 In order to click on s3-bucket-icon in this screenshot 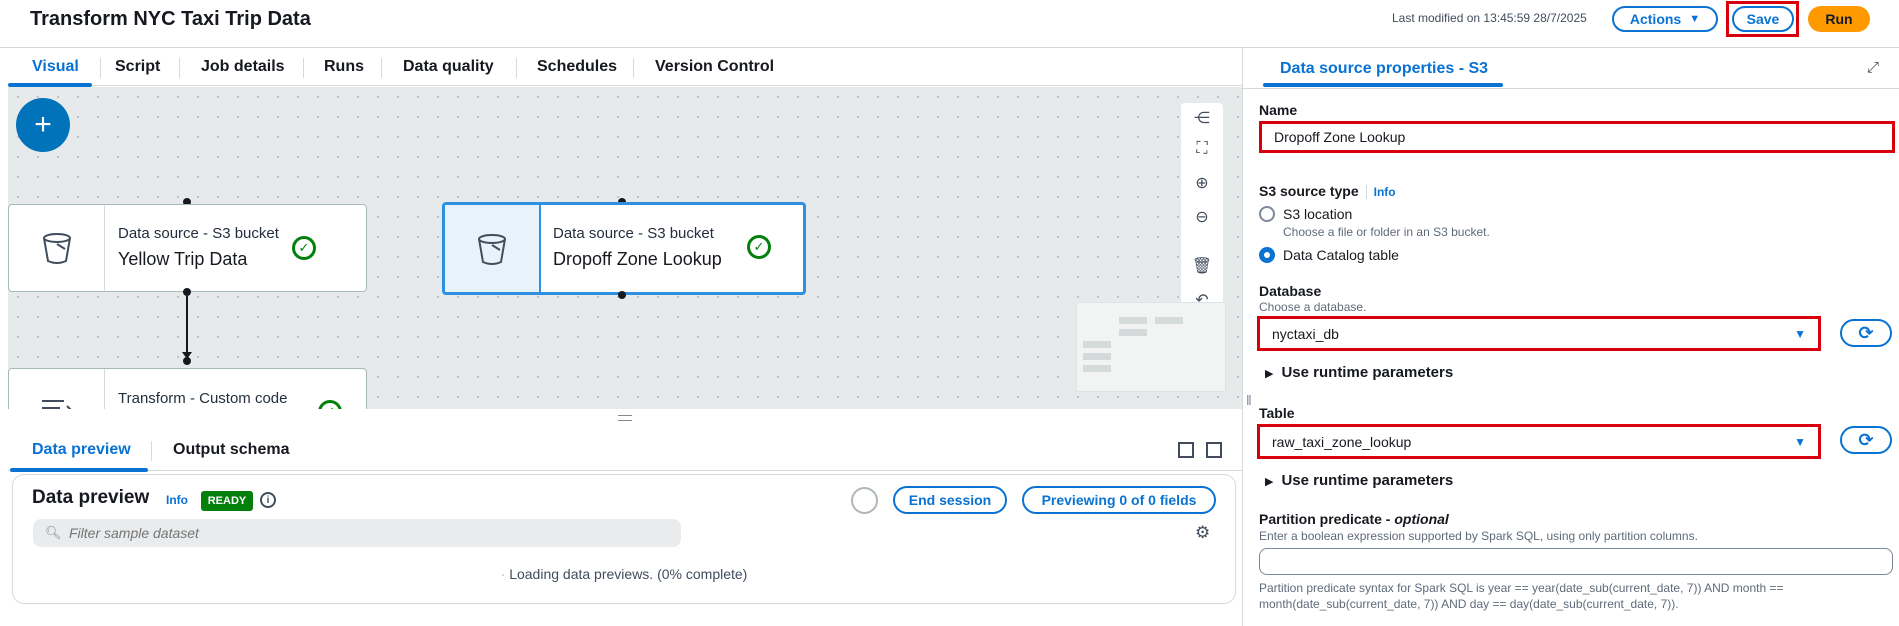, I will do `click(56, 248)`.